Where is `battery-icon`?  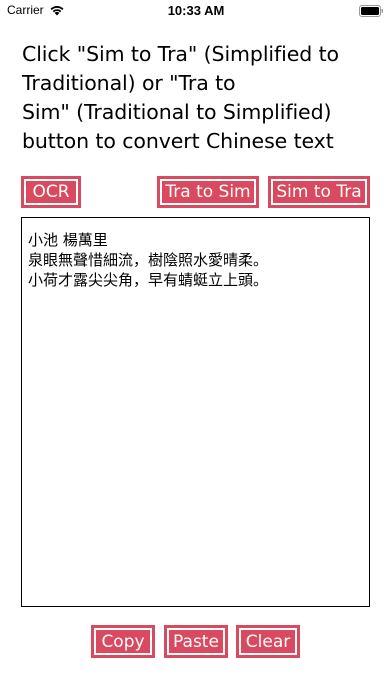 battery-icon is located at coordinates (371, 11).